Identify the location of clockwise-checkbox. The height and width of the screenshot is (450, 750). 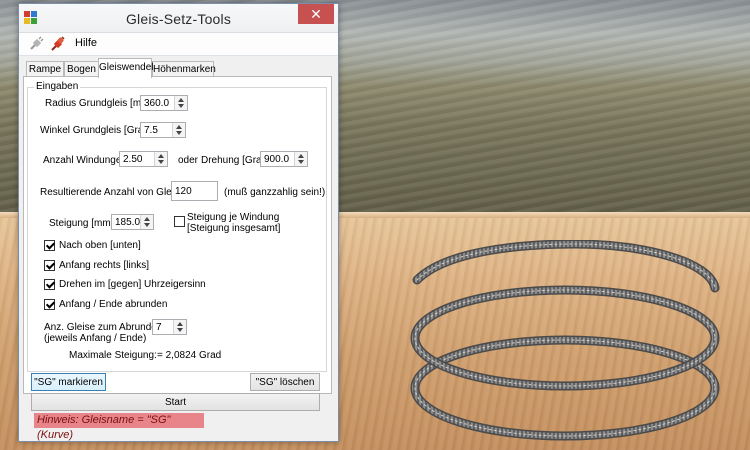
(49, 284).